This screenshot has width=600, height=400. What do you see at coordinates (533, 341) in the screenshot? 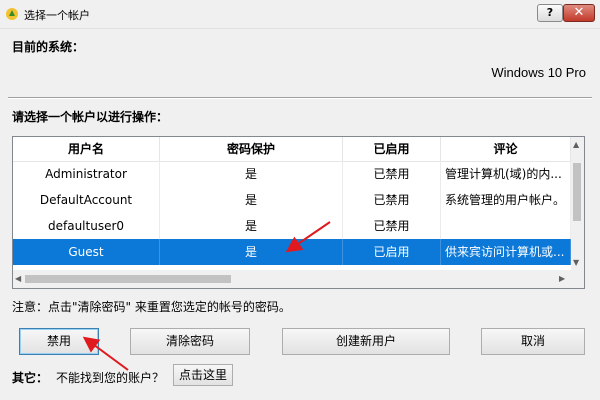
I see `cancel-button: 取消` at bounding box center [533, 341].